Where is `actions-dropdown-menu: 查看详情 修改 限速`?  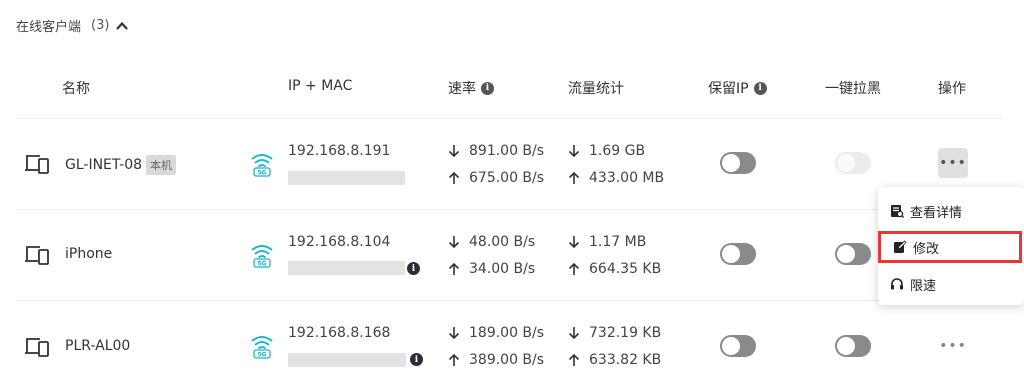 actions-dropdown-menu: 查看详情 修改 限速 is located at coordinates (951, 246).